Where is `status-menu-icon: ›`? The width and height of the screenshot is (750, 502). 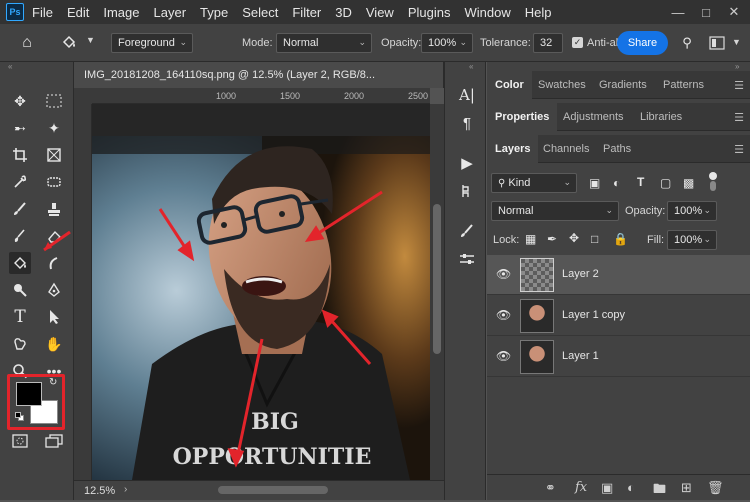 status-menu-icon: › is located at coordinates (125, 489).